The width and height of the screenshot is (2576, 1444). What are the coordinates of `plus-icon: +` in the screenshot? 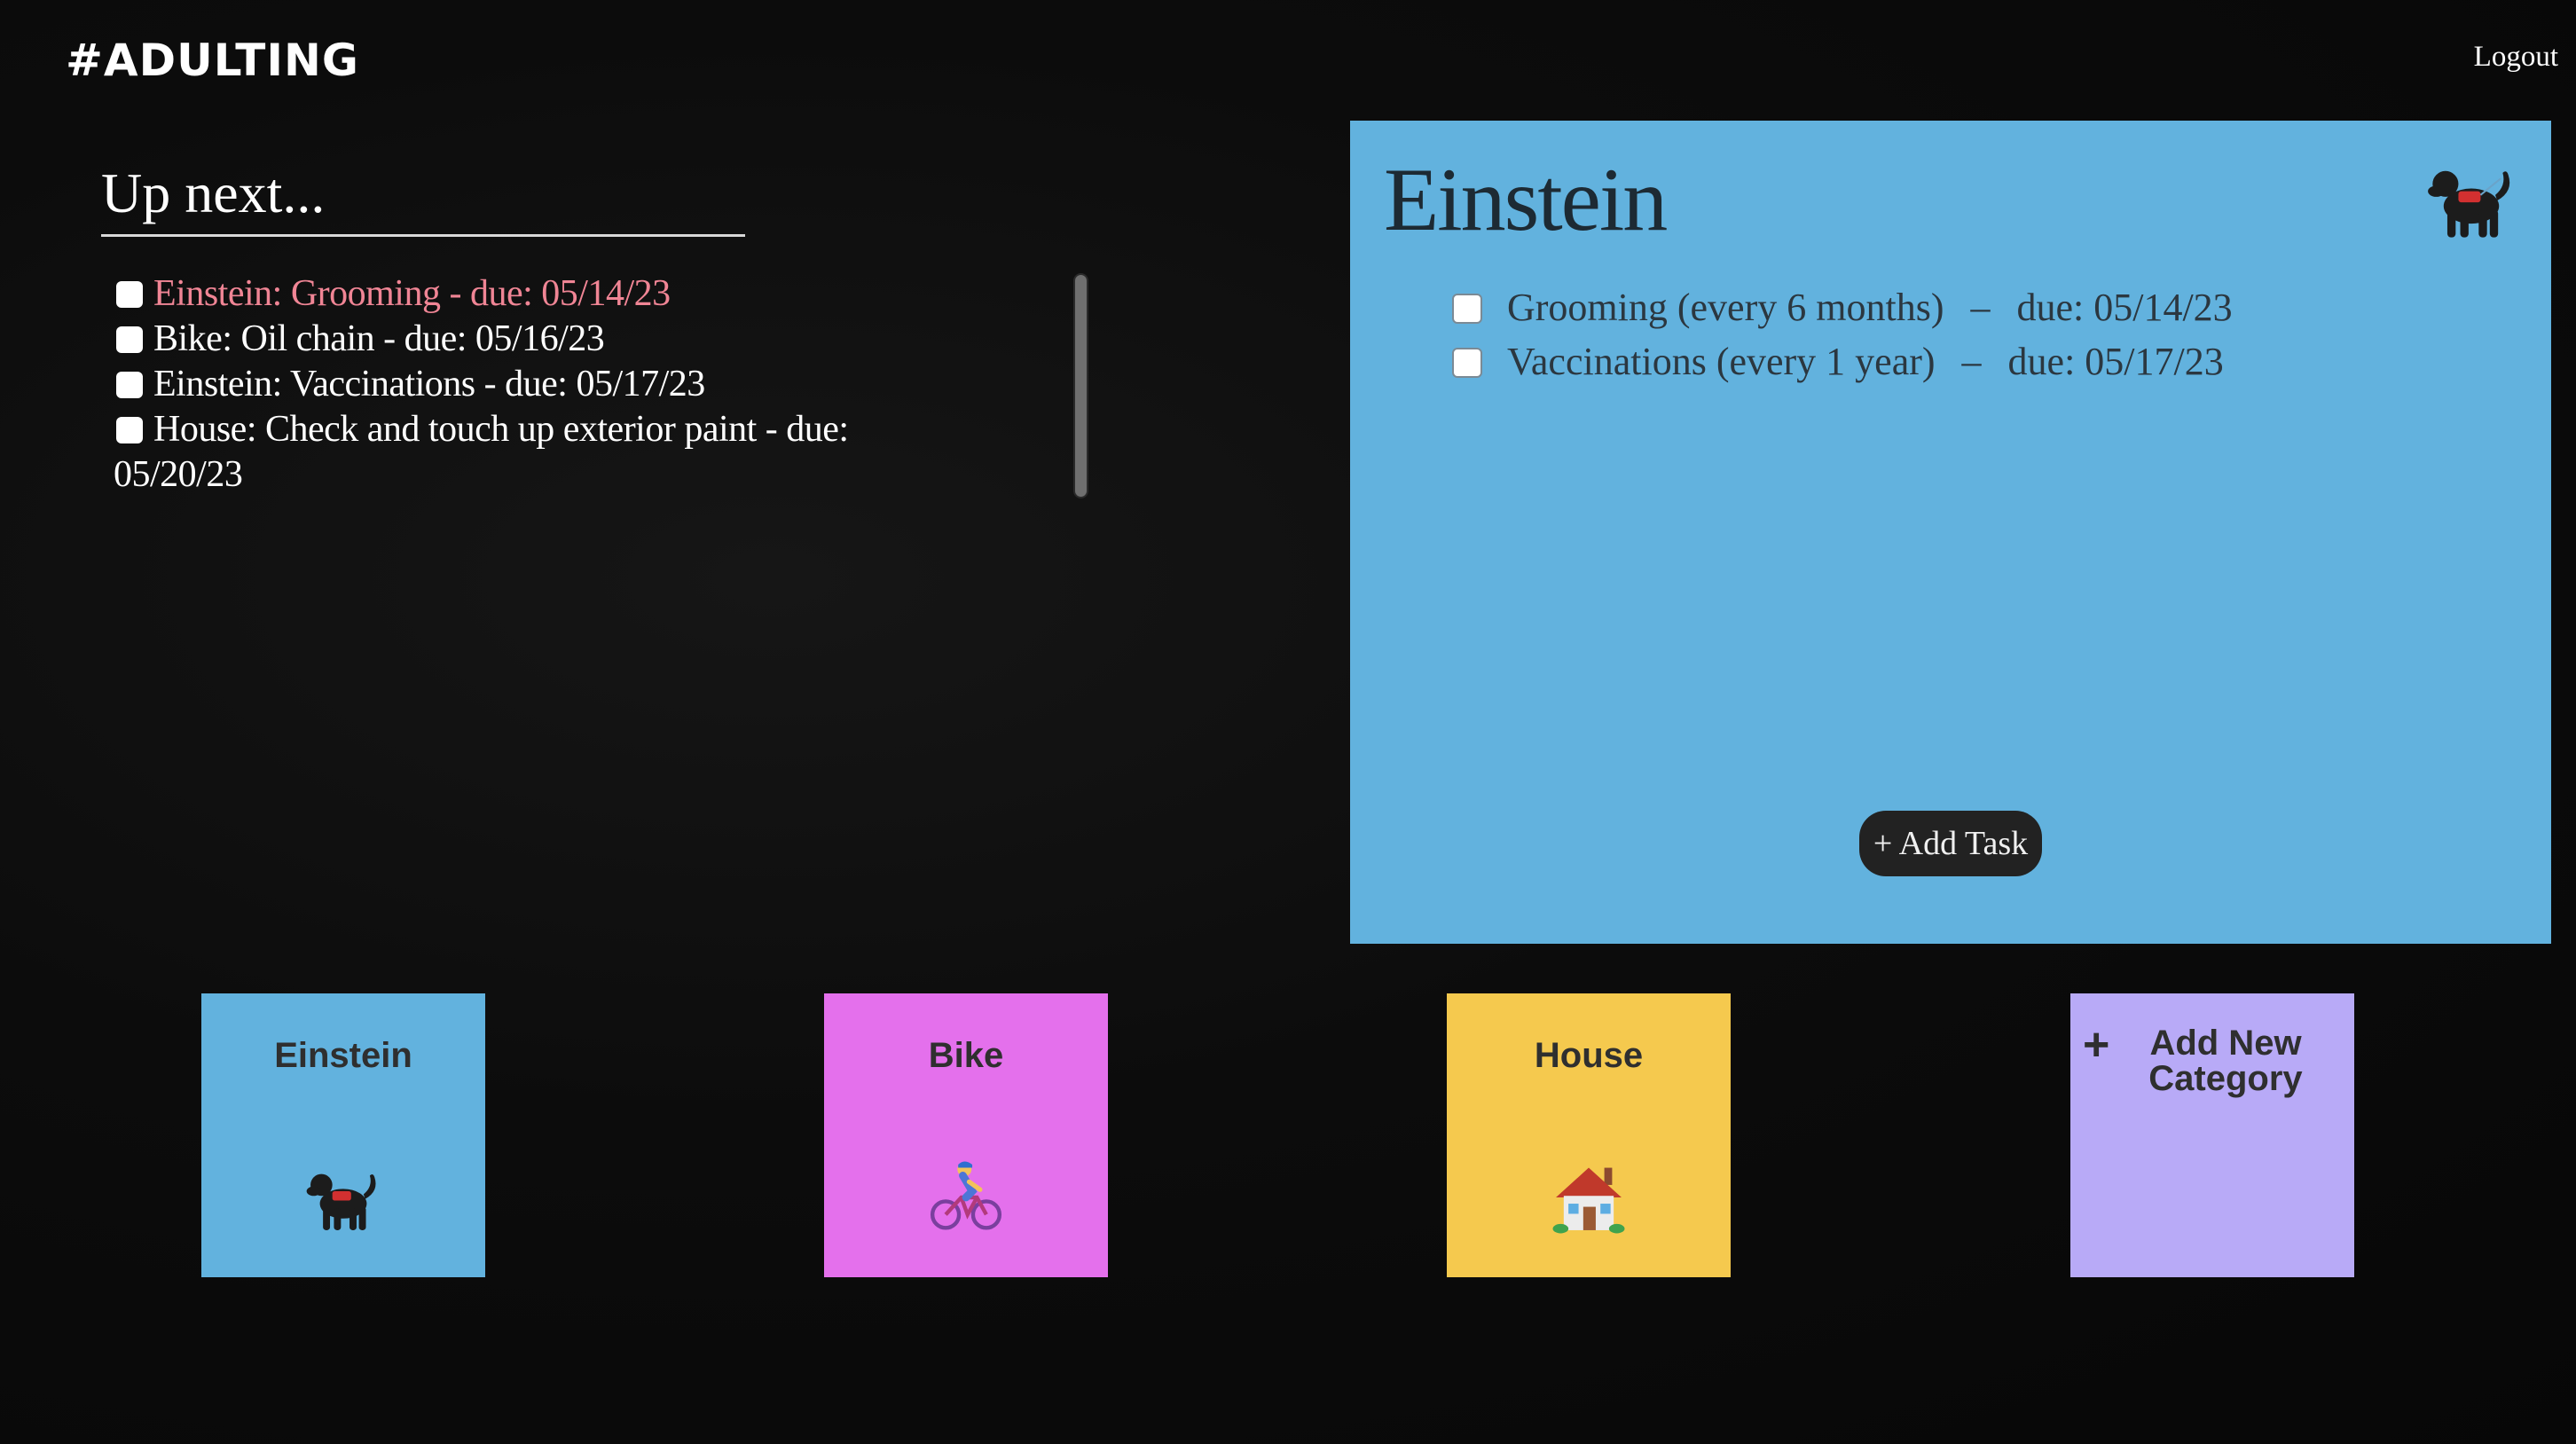 It's located at (2096, 1045).